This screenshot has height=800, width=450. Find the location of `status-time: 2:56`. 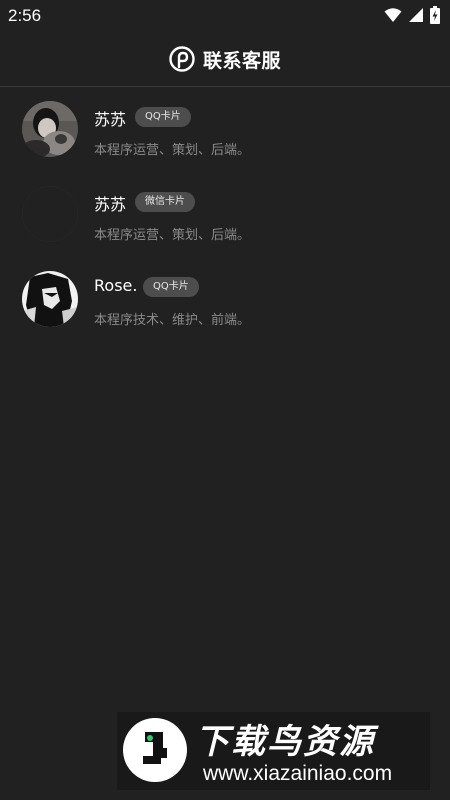

status-time: 2:56 is located at coordinates (25, 15).